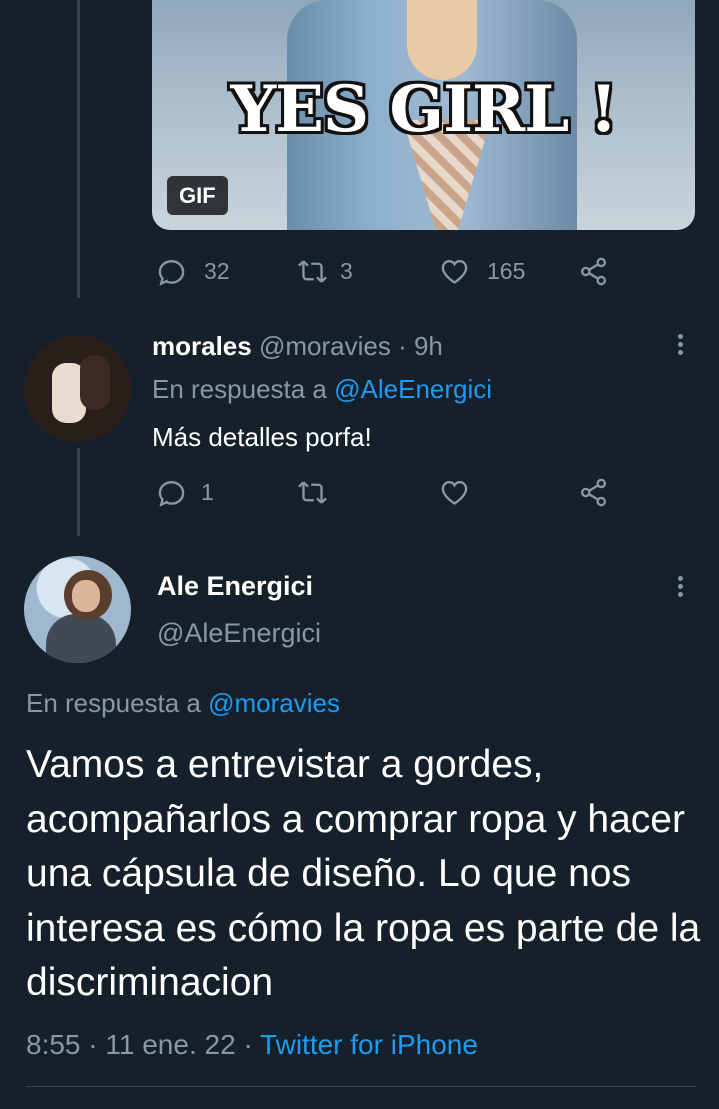 This screenshot has height=1109, width=719. Describe the element at coordinates (193, 271) in the screenshot. I see `reply-button: 32` at that location.